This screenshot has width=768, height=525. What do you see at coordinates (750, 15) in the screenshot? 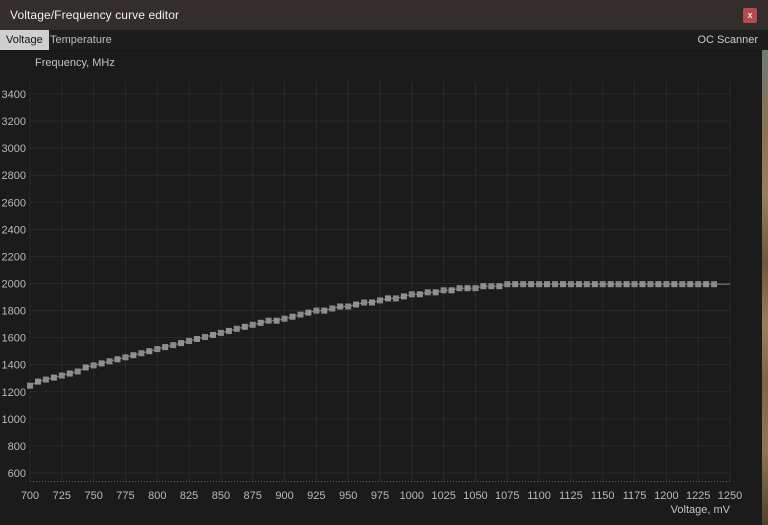
I see `close-button: x` at bounding box center [750, 15].